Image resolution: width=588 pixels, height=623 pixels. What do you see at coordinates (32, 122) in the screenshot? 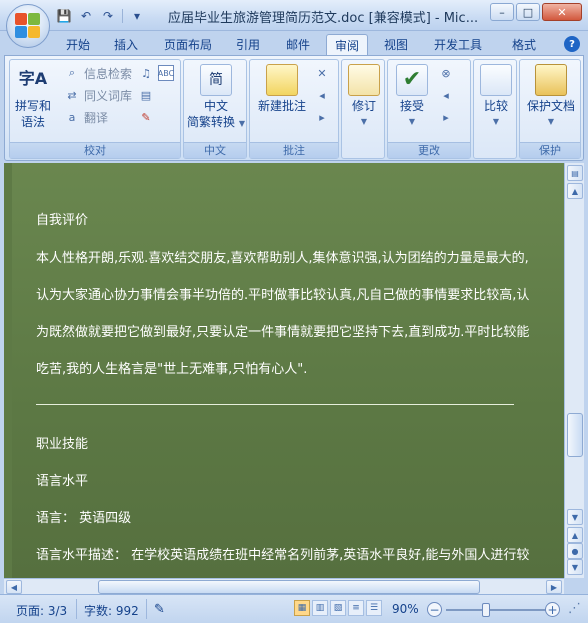
I see `spelling-label-2: 语法` at bounding box center [32, 122].